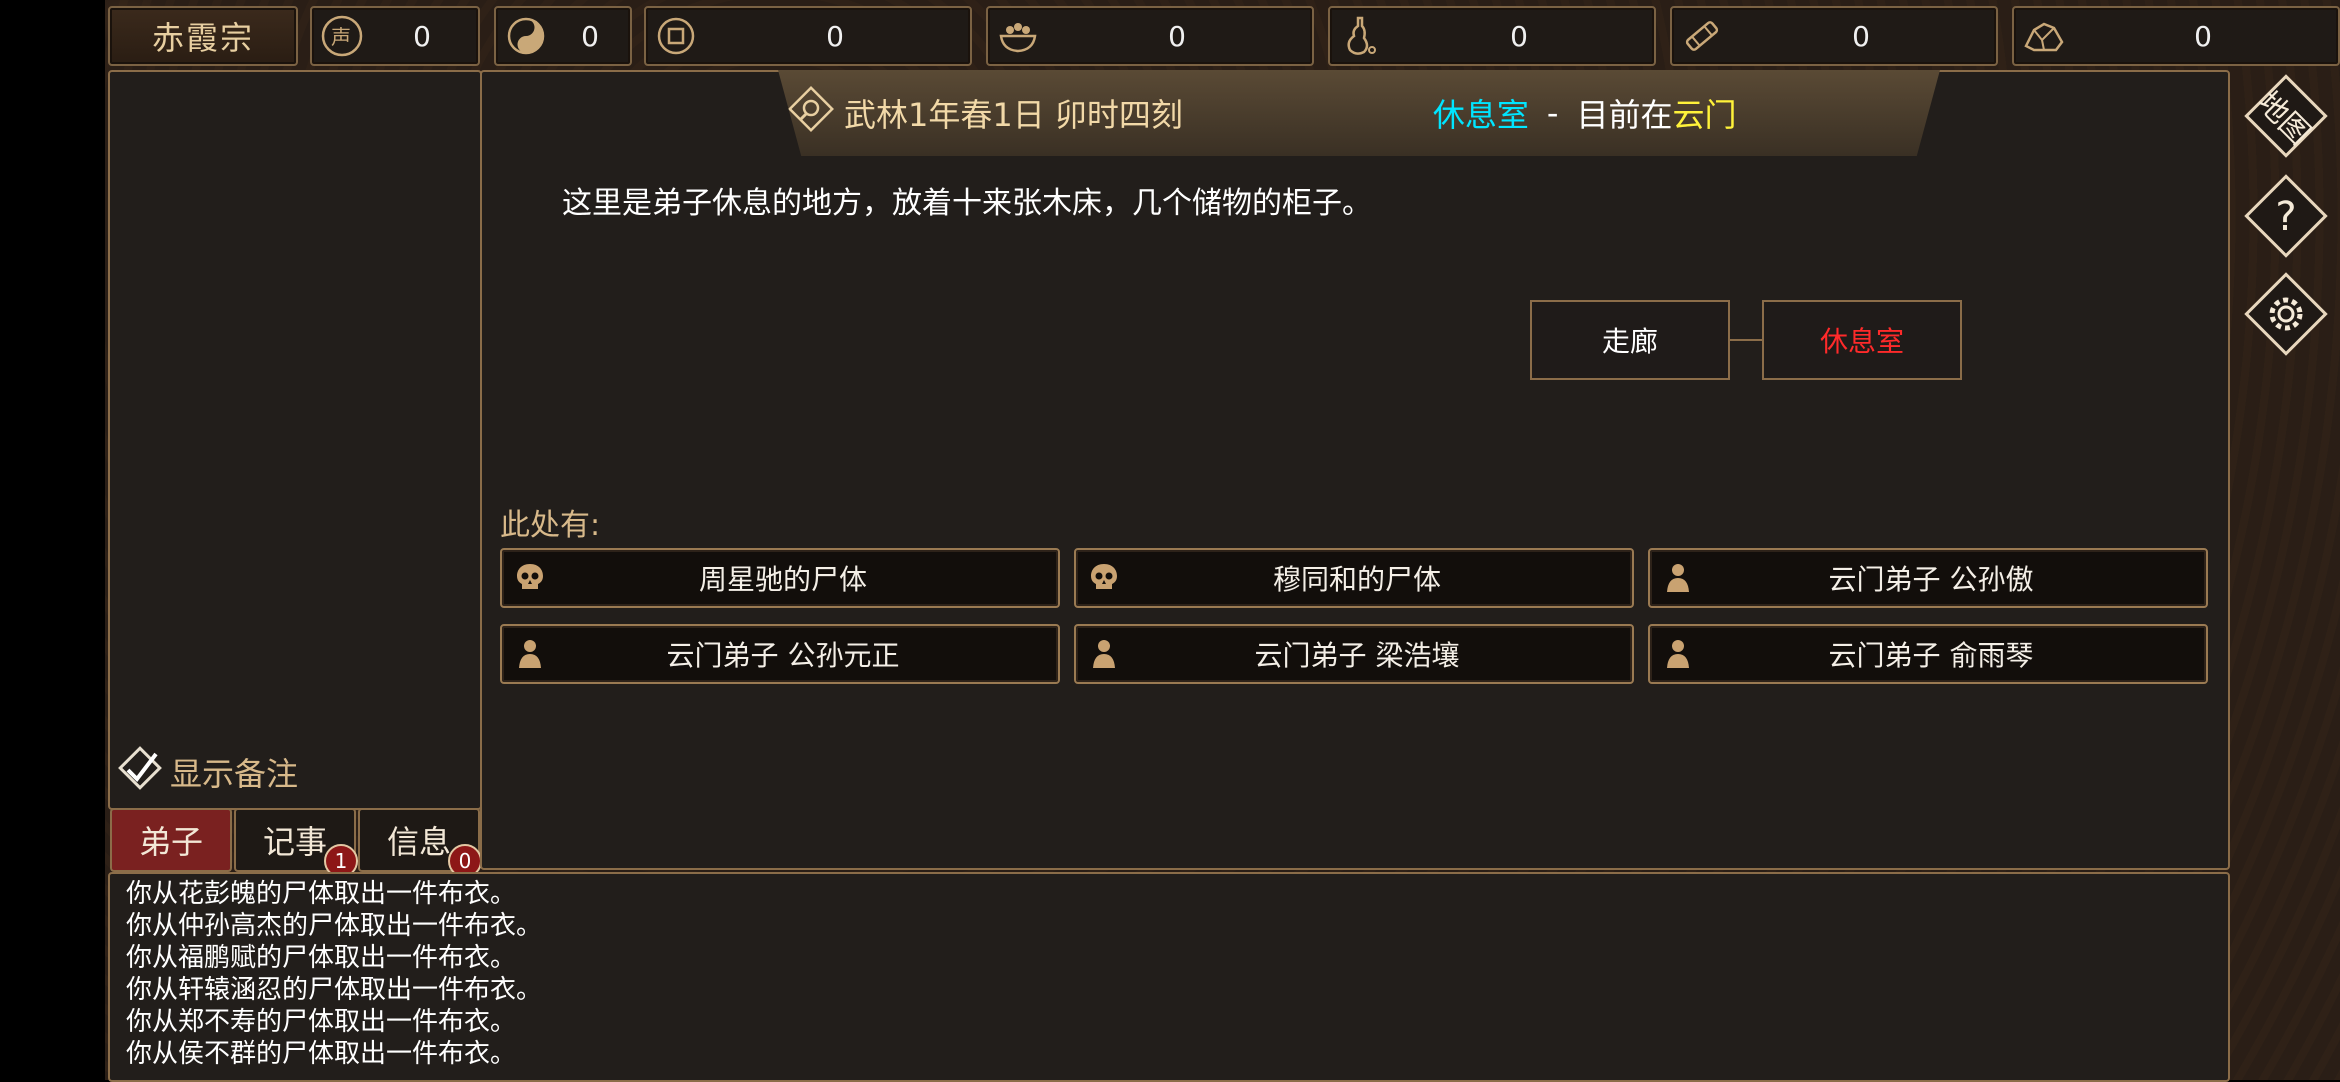  I want to click on entity-label: 云门弟子 公孙元正, so click(783, 655).